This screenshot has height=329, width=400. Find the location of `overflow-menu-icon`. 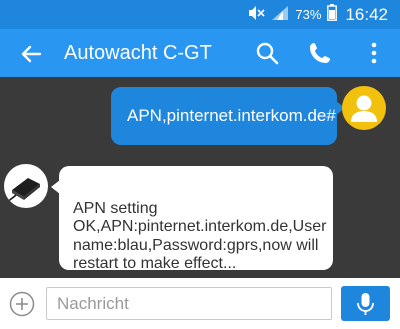

overflow-menu-icon is located at coordinates (374, 53).